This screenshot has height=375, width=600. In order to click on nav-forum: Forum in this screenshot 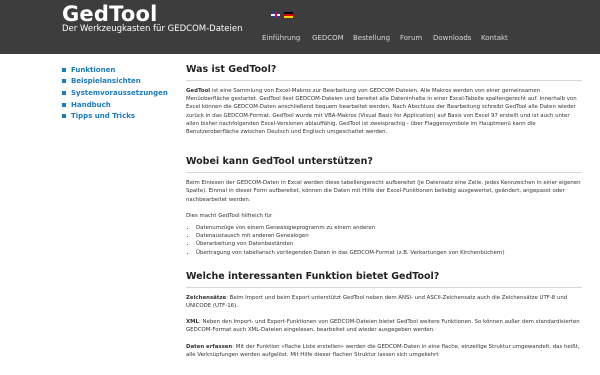, I will do `click(411, 38)`.